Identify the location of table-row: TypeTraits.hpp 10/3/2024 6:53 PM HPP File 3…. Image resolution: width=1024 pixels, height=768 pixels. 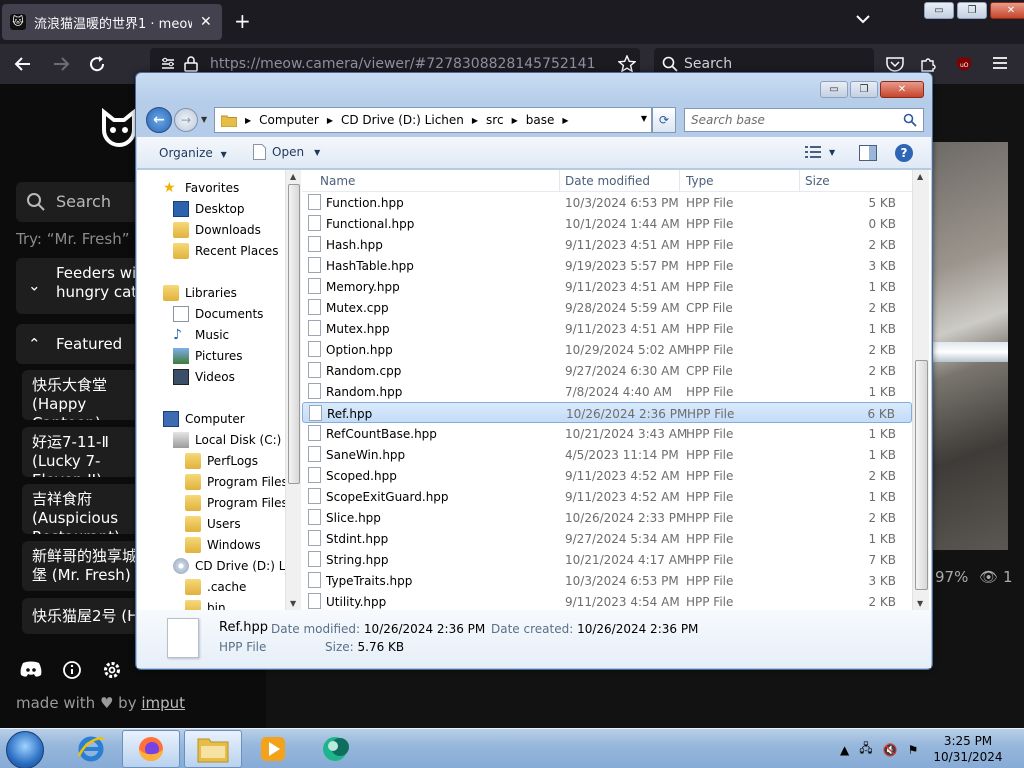
(607, 580).